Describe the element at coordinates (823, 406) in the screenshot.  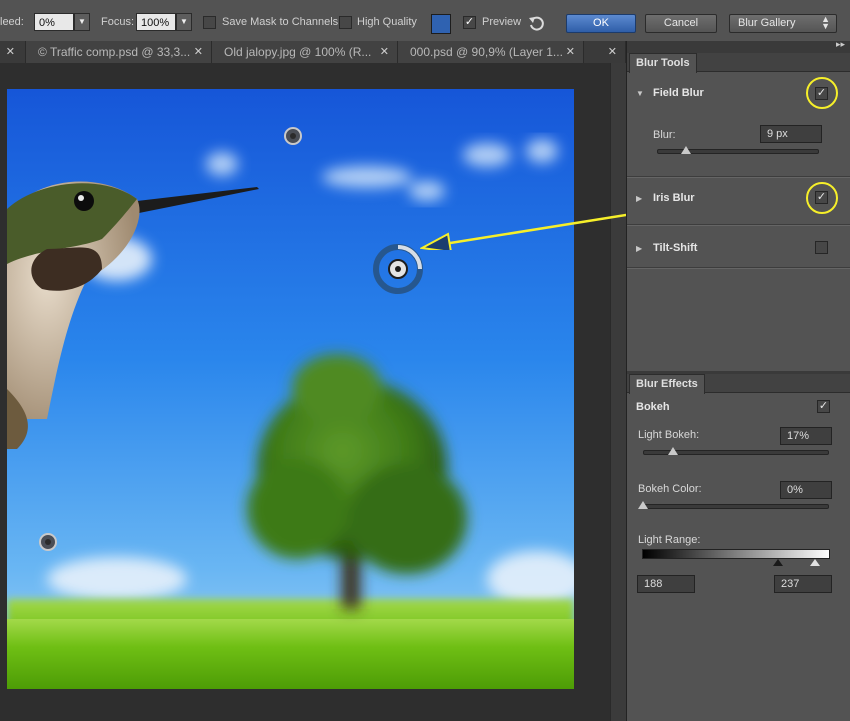
I see `bokeh-checkbox: ✓` at that location.